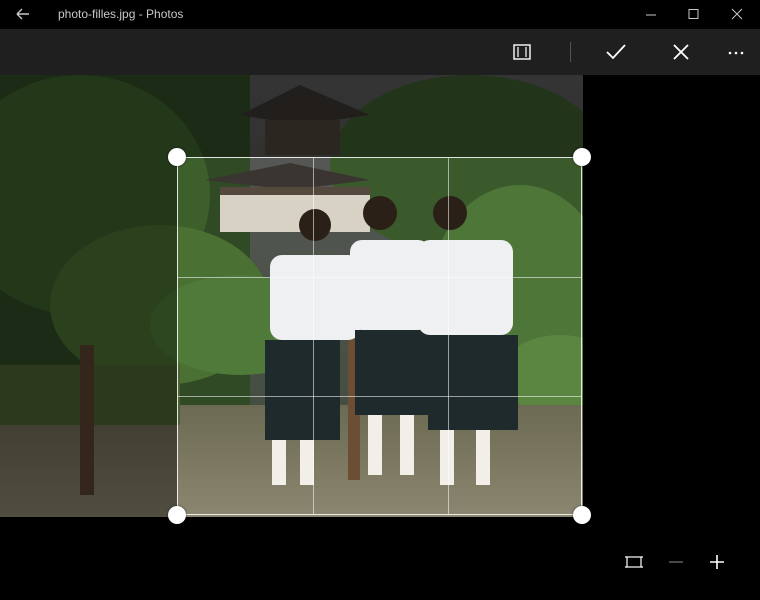 This screenshot has height=600, width=760. I want to click on back-arrow-icon, so click(22, 14).